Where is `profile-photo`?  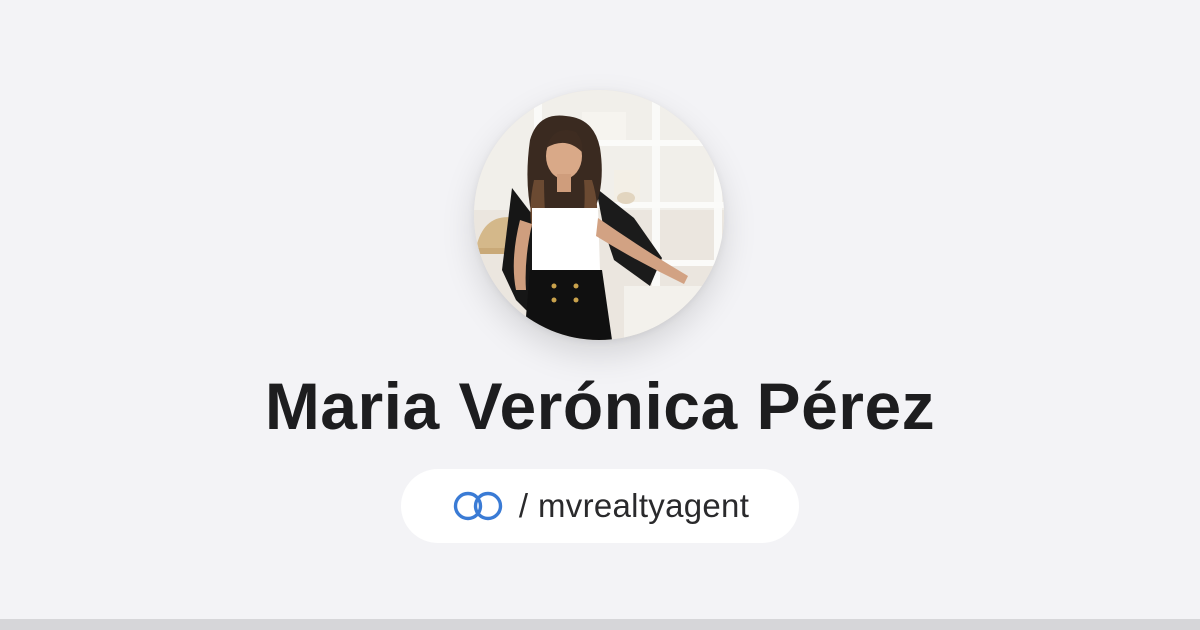
profile-photo is located at coordinates (599, 215).